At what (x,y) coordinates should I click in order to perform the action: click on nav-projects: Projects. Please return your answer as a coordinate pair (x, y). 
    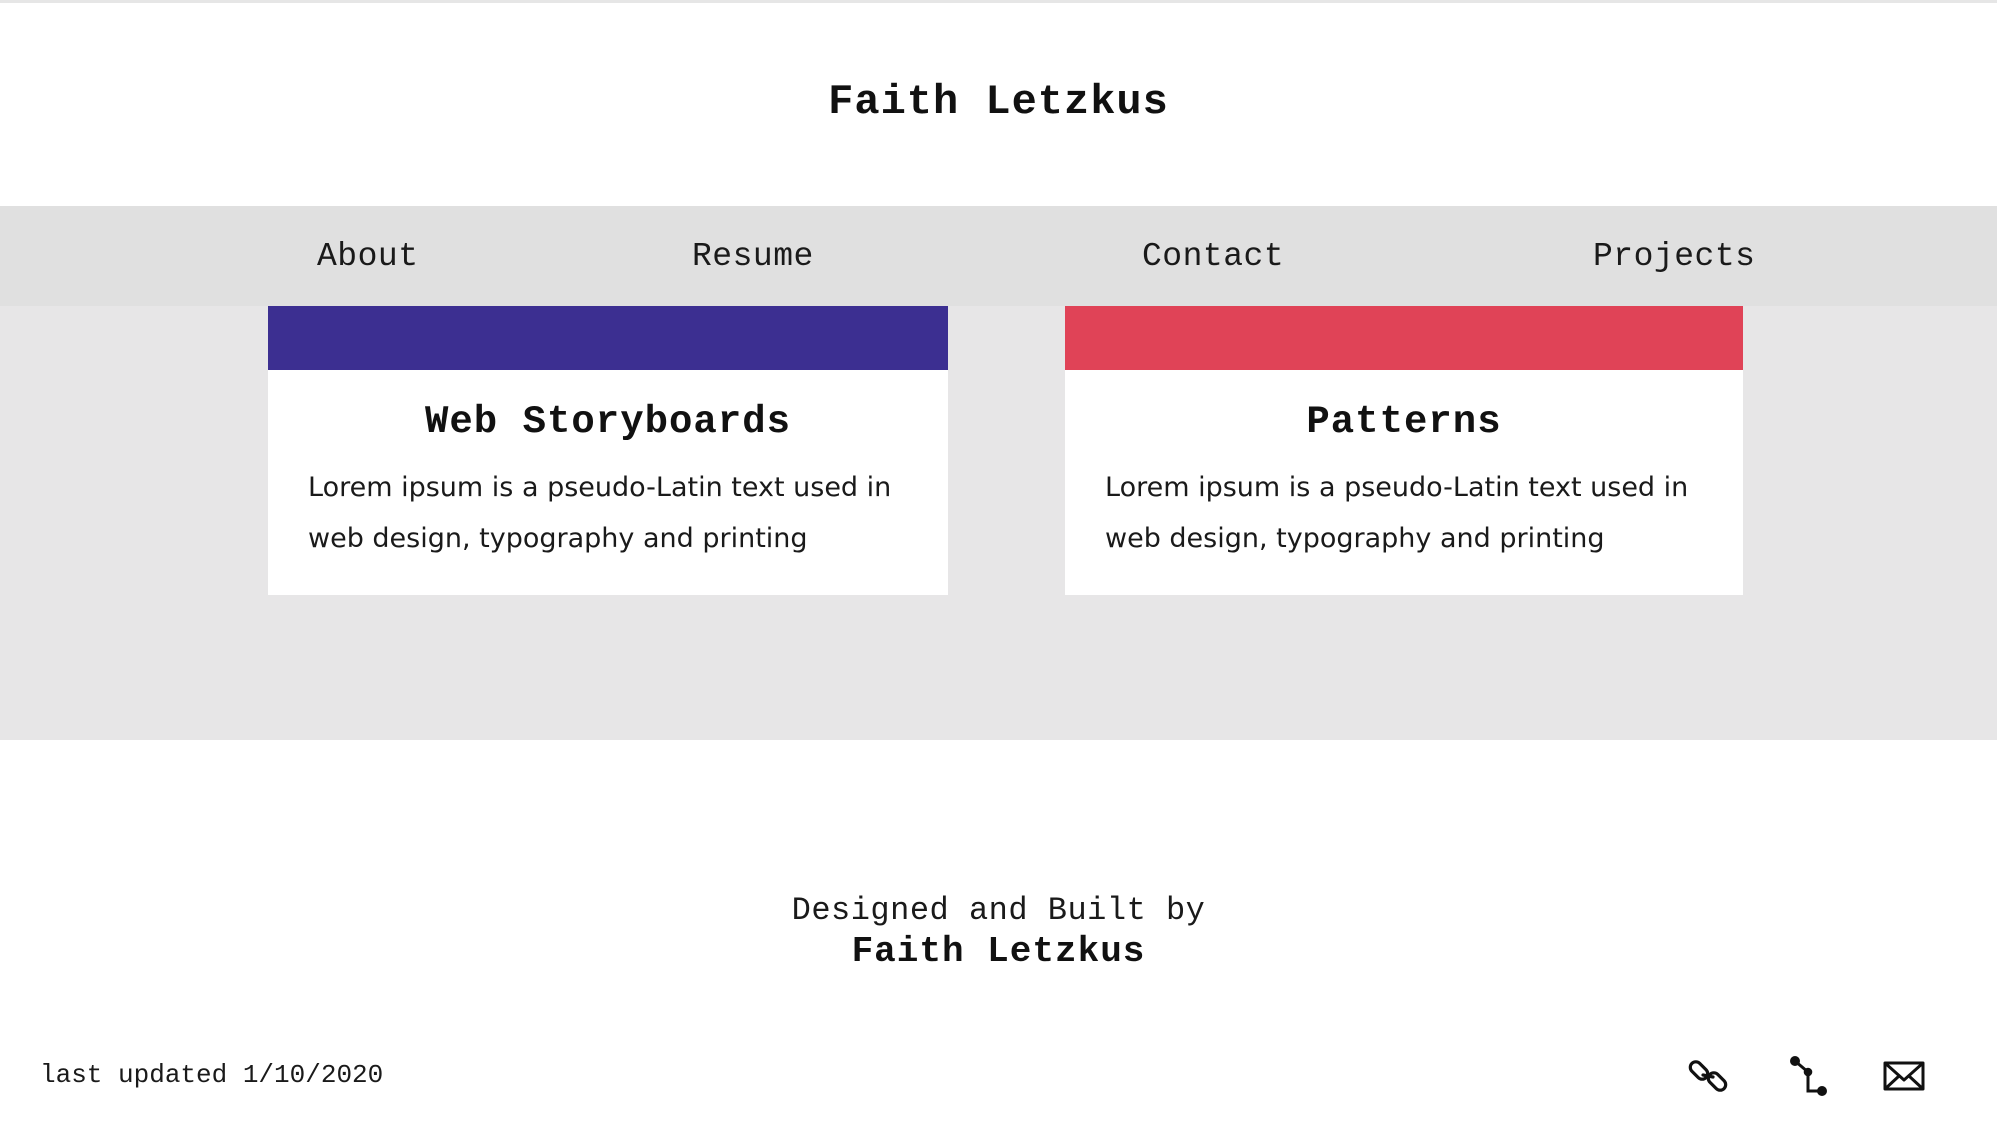
    Looking at the image, I should click on (1674, 256).